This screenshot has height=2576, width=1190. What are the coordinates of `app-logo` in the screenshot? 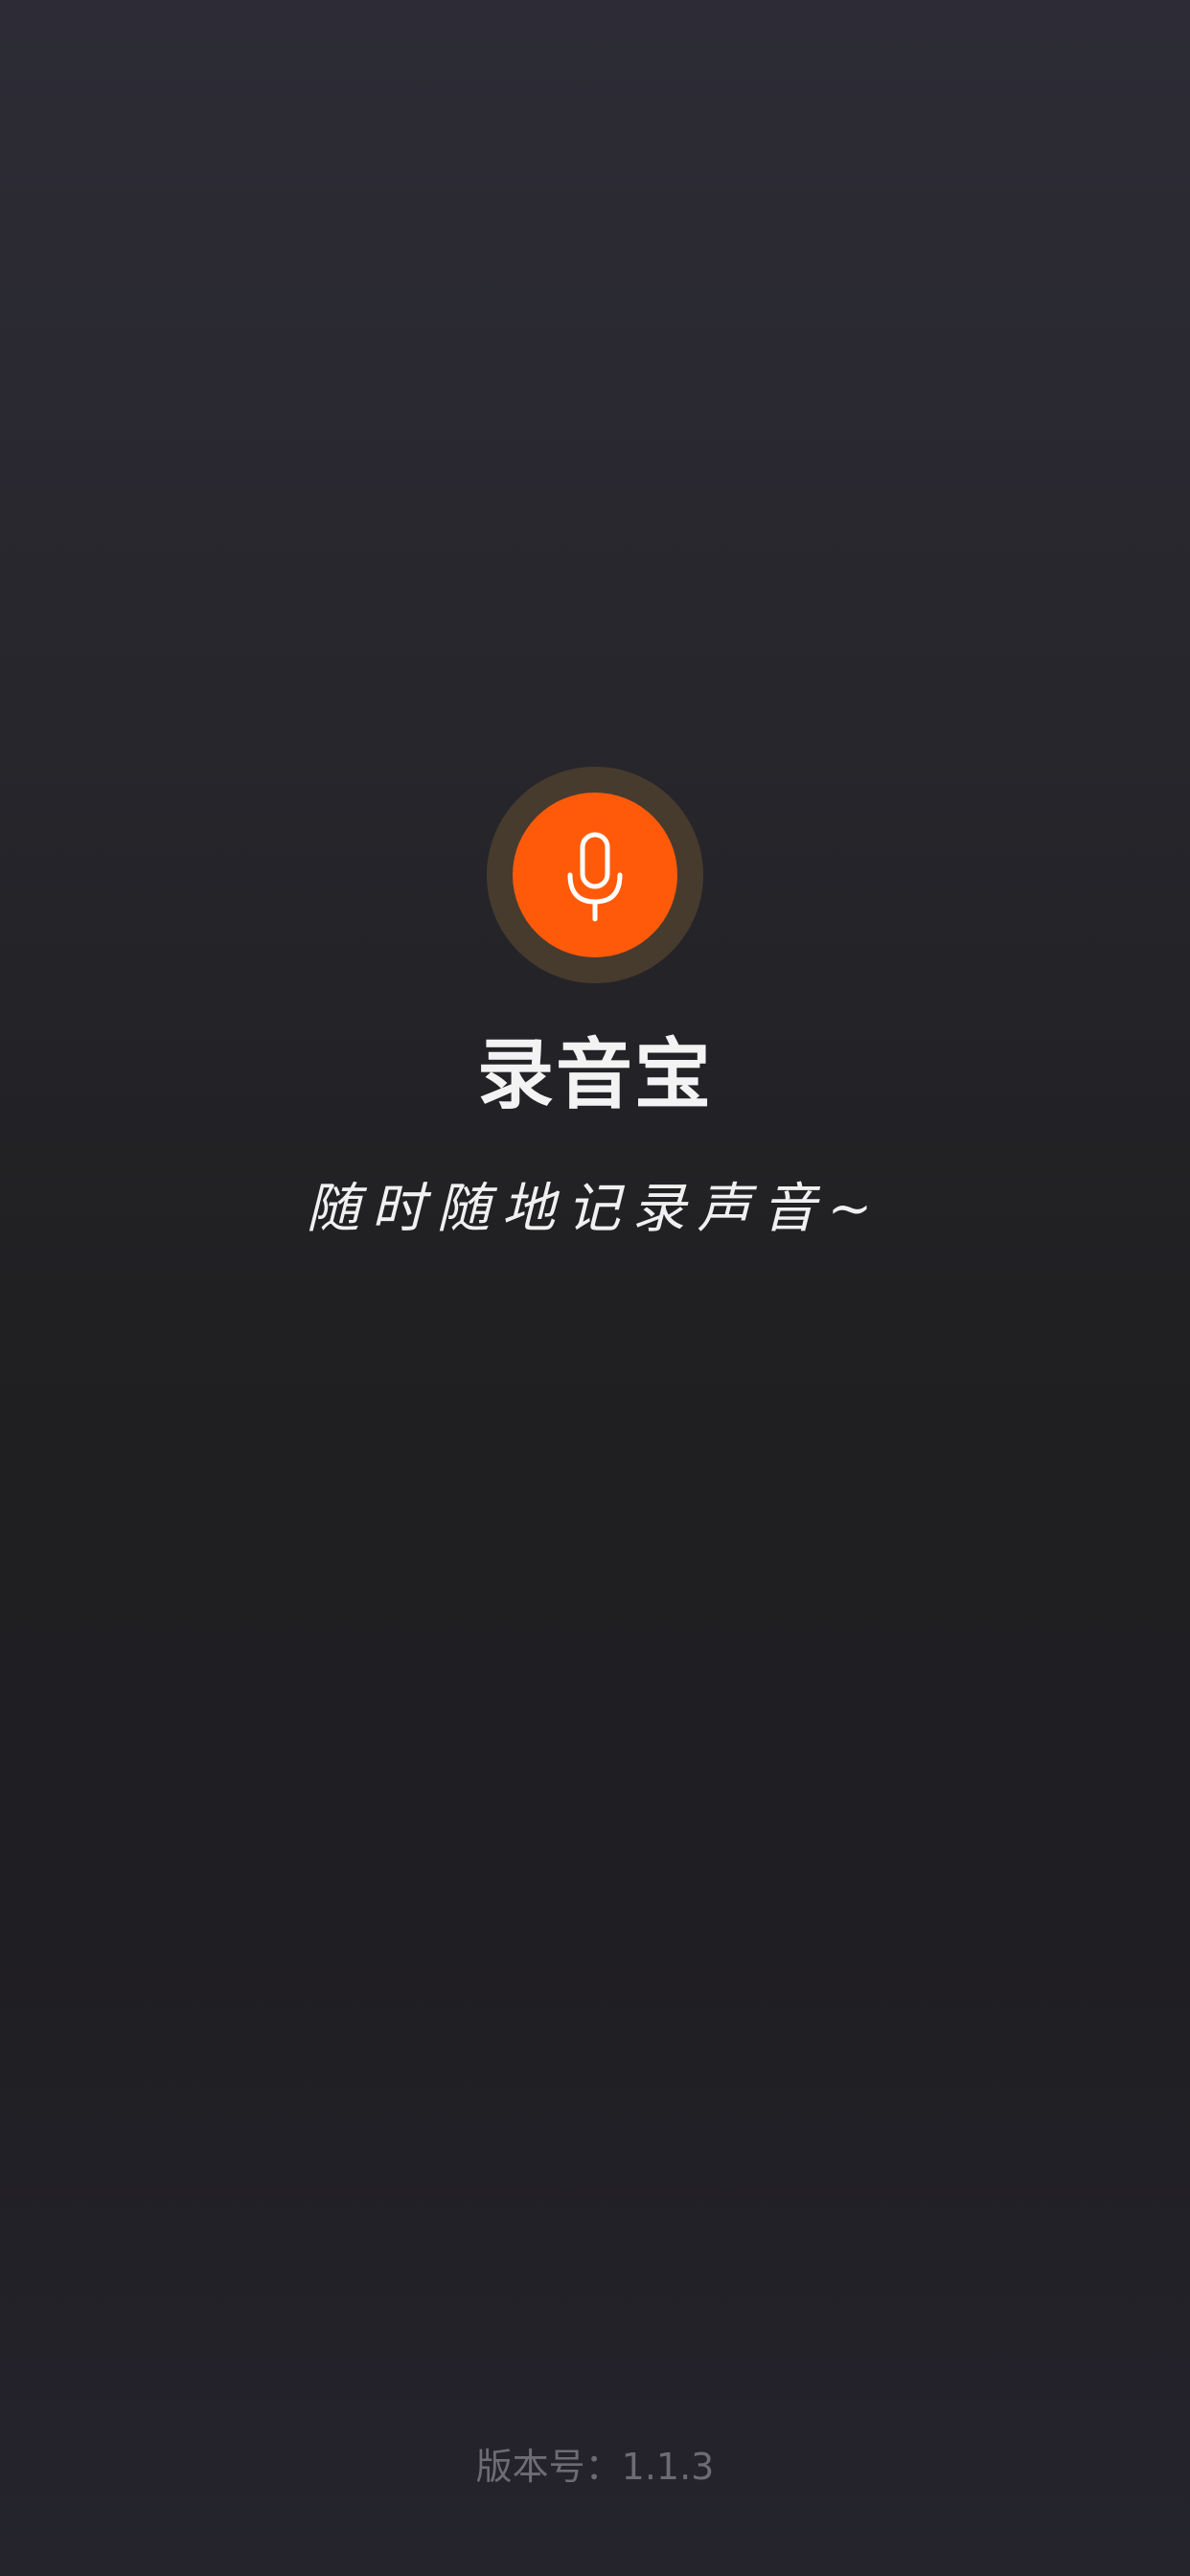 It's located at (595, 875).